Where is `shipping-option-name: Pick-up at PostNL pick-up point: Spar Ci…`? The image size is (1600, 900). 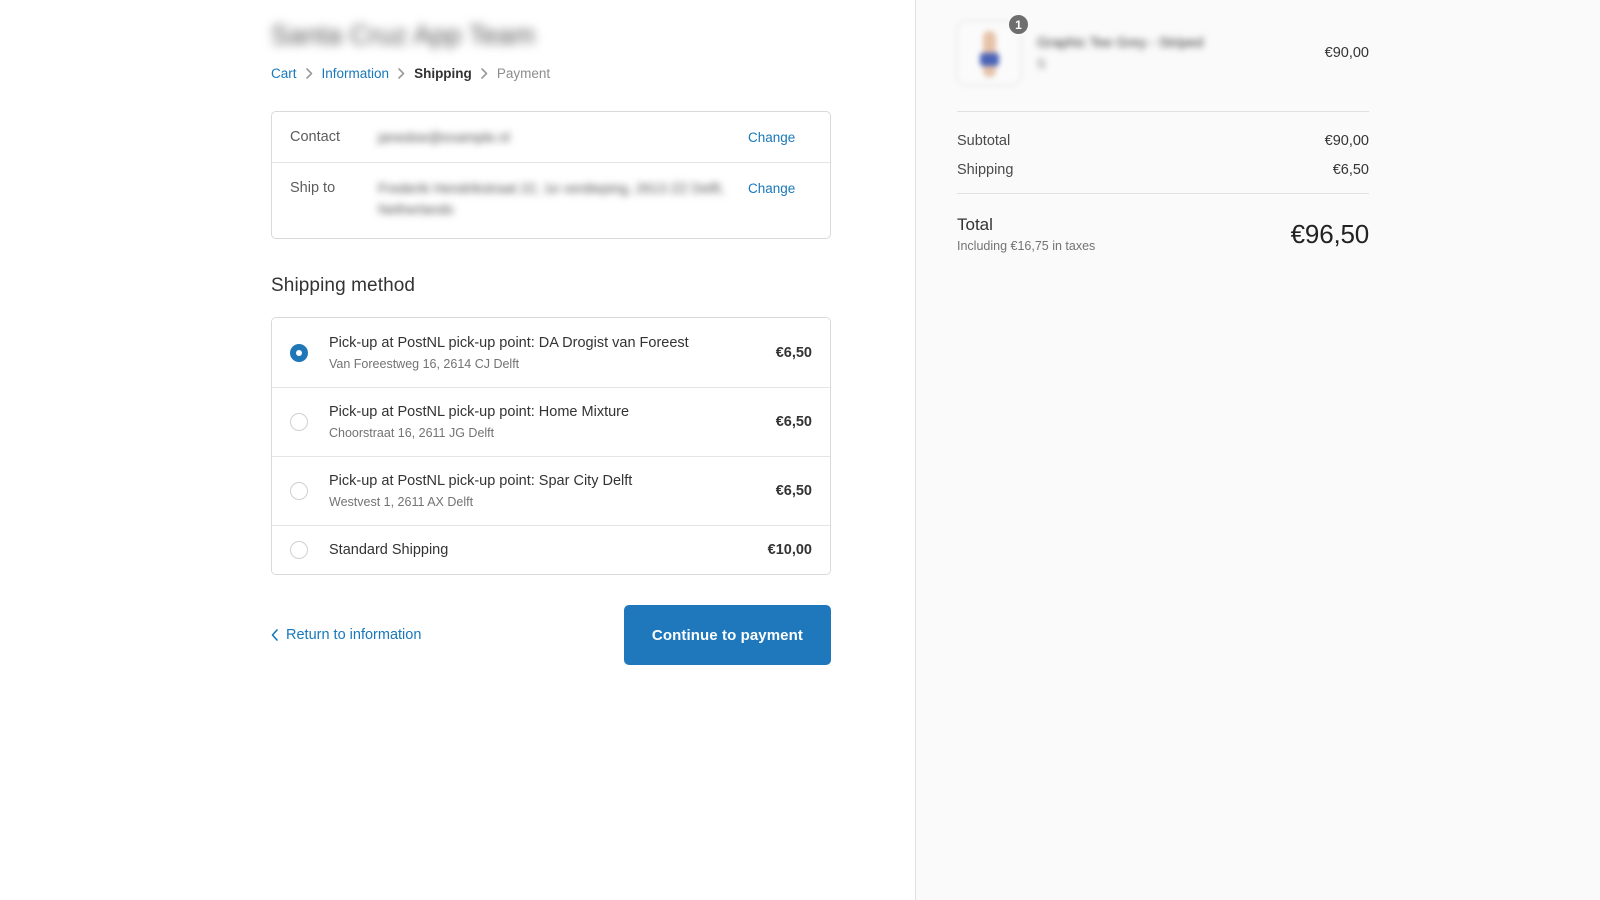 shipping-option-name: Pick-up at PostNL pick-up point: Spar Ci… is located at coordinates (481, 481).